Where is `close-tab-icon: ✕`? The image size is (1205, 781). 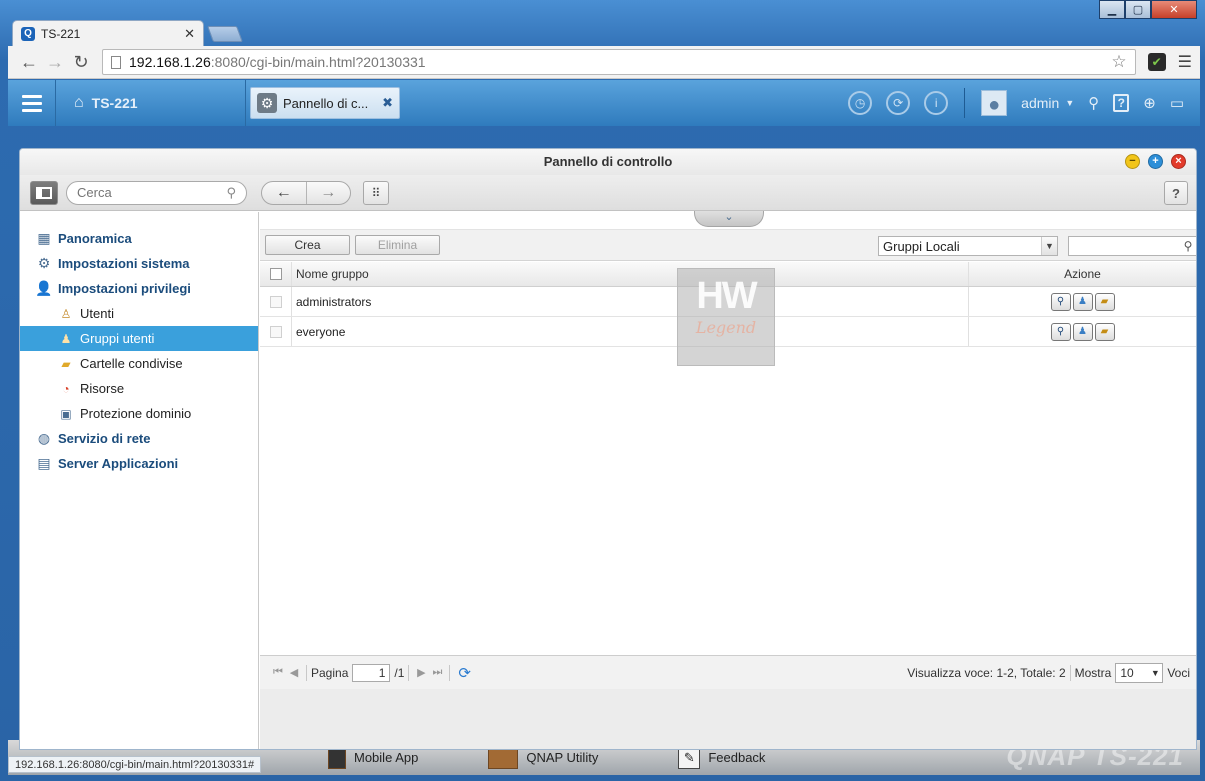 close-tab-icon: ✕ is located at coordinates (189, 34).